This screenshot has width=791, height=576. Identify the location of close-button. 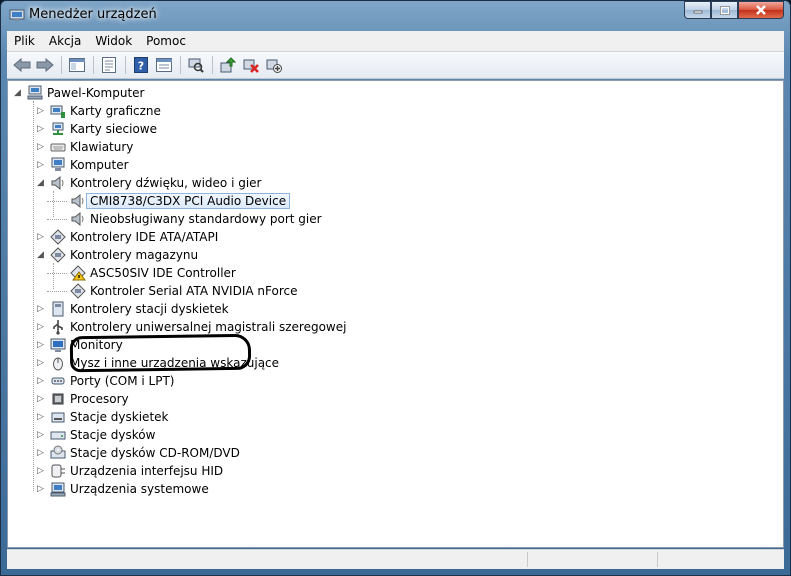
(761, 10).